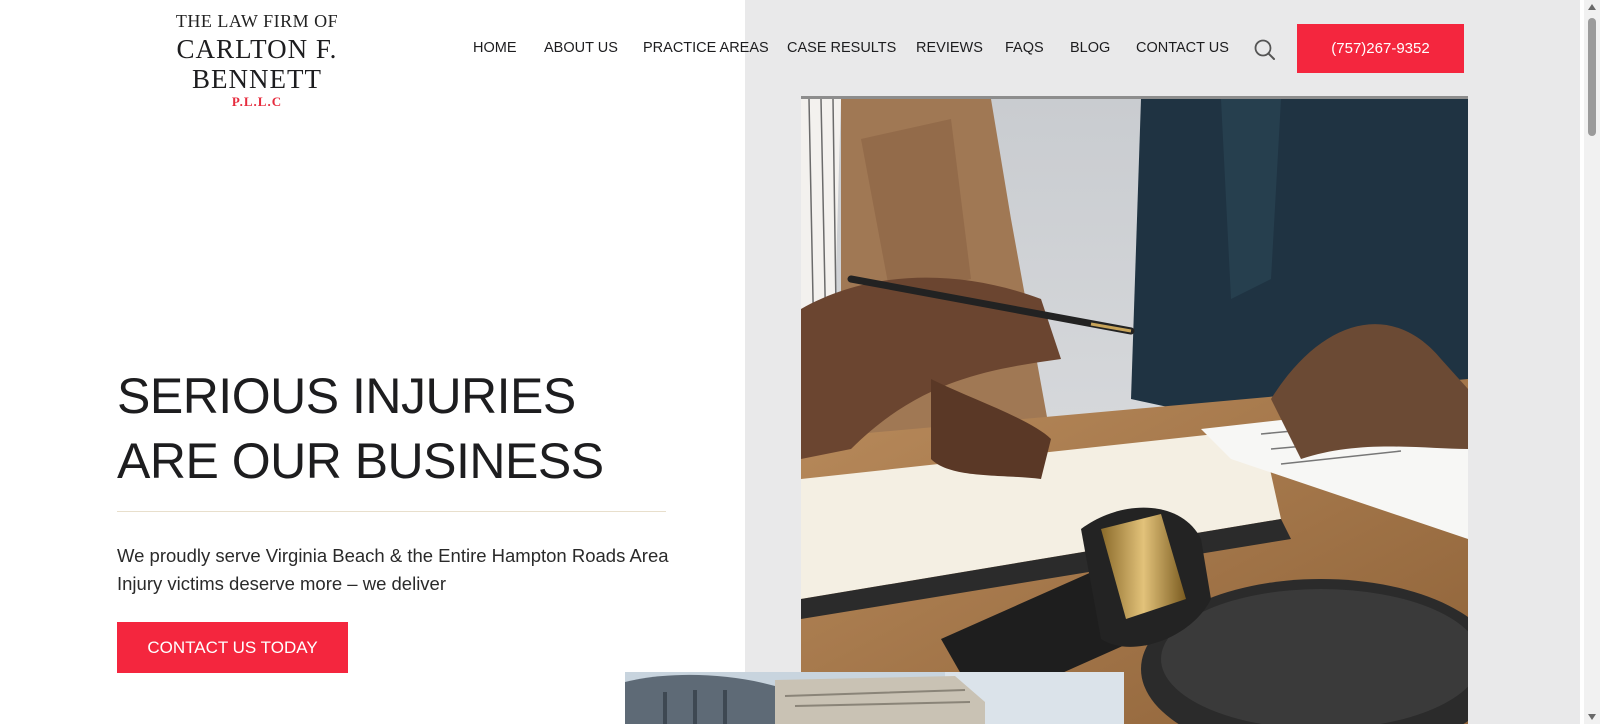  What do you see at coordinates (874, 698) in the screenshot?
I see `courthouse-image` at bounding box center [874, 698].